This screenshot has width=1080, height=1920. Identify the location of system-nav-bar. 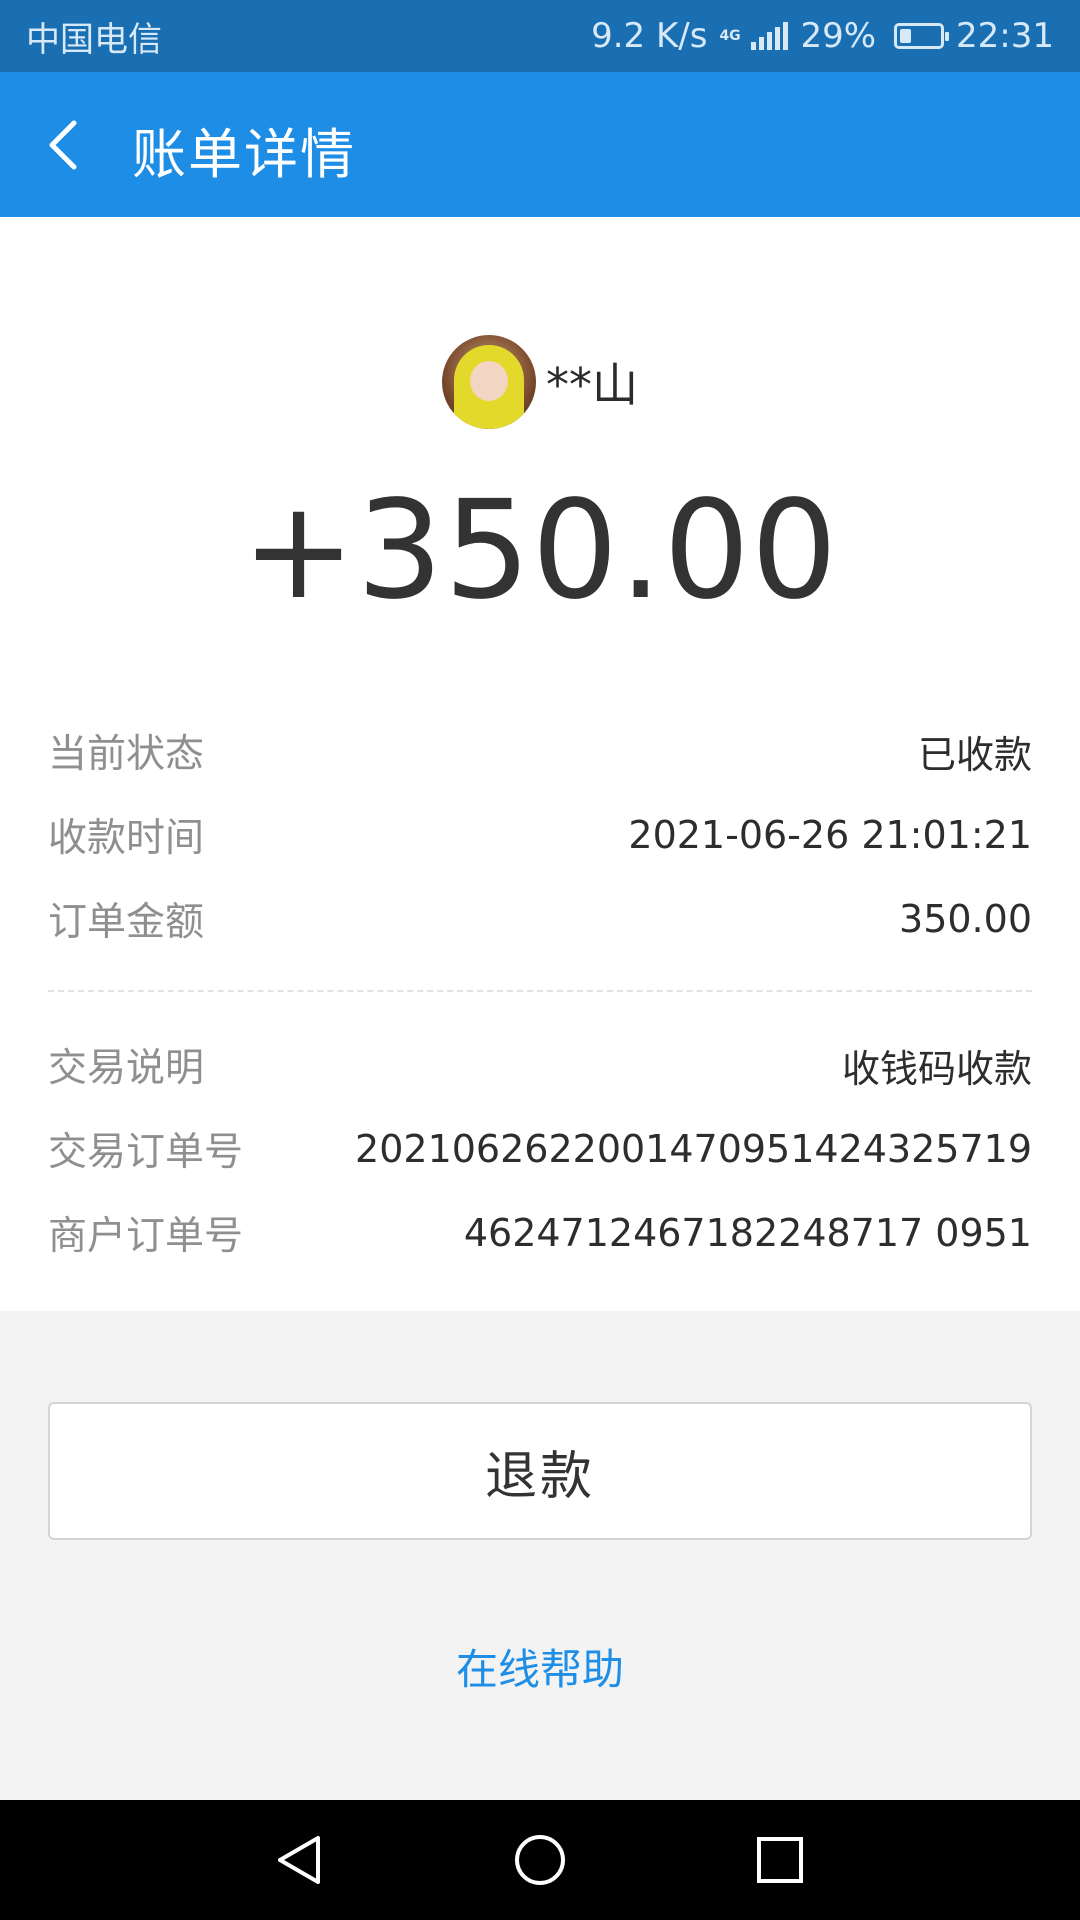
(540, 1860).